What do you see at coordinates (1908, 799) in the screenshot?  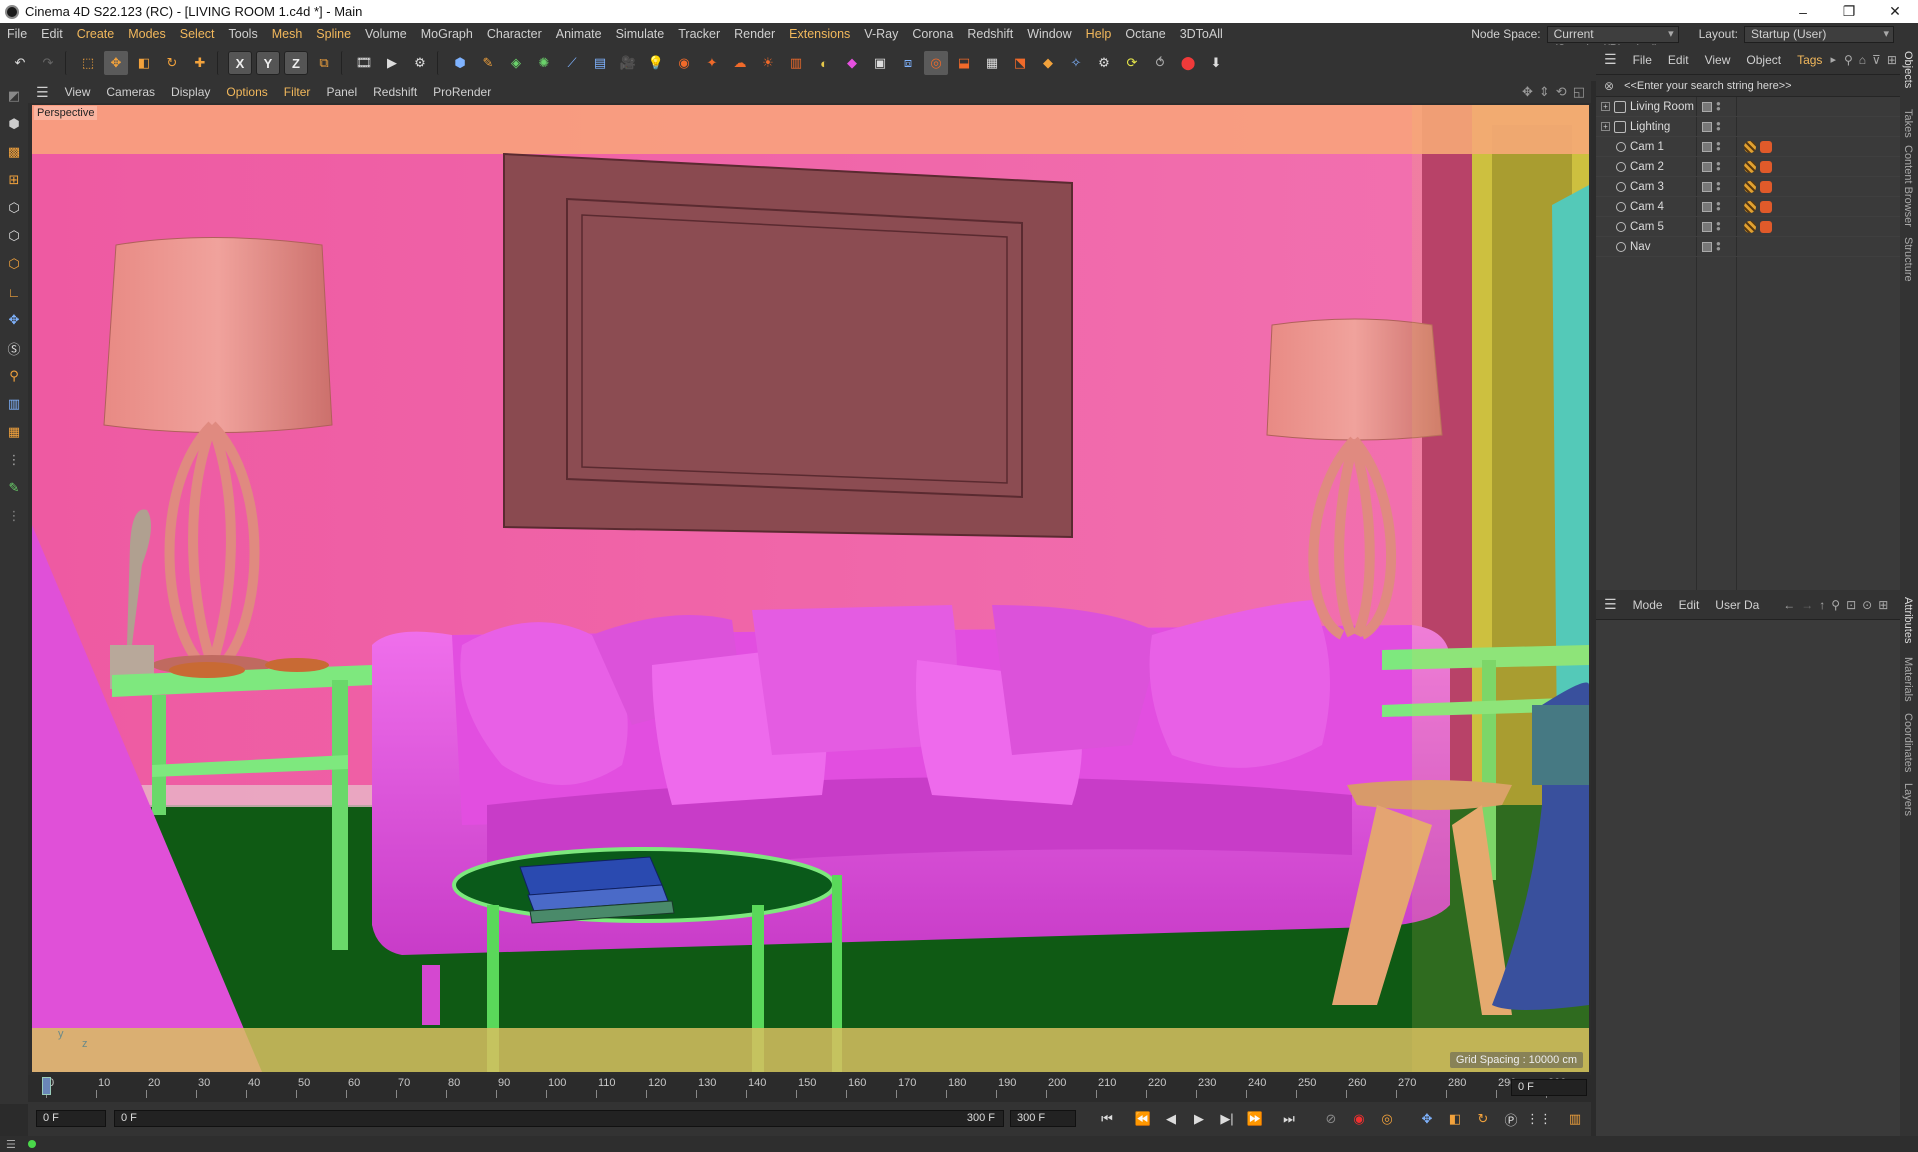 I see `tab-layers: Layers` at bounding box center [1908, 799].